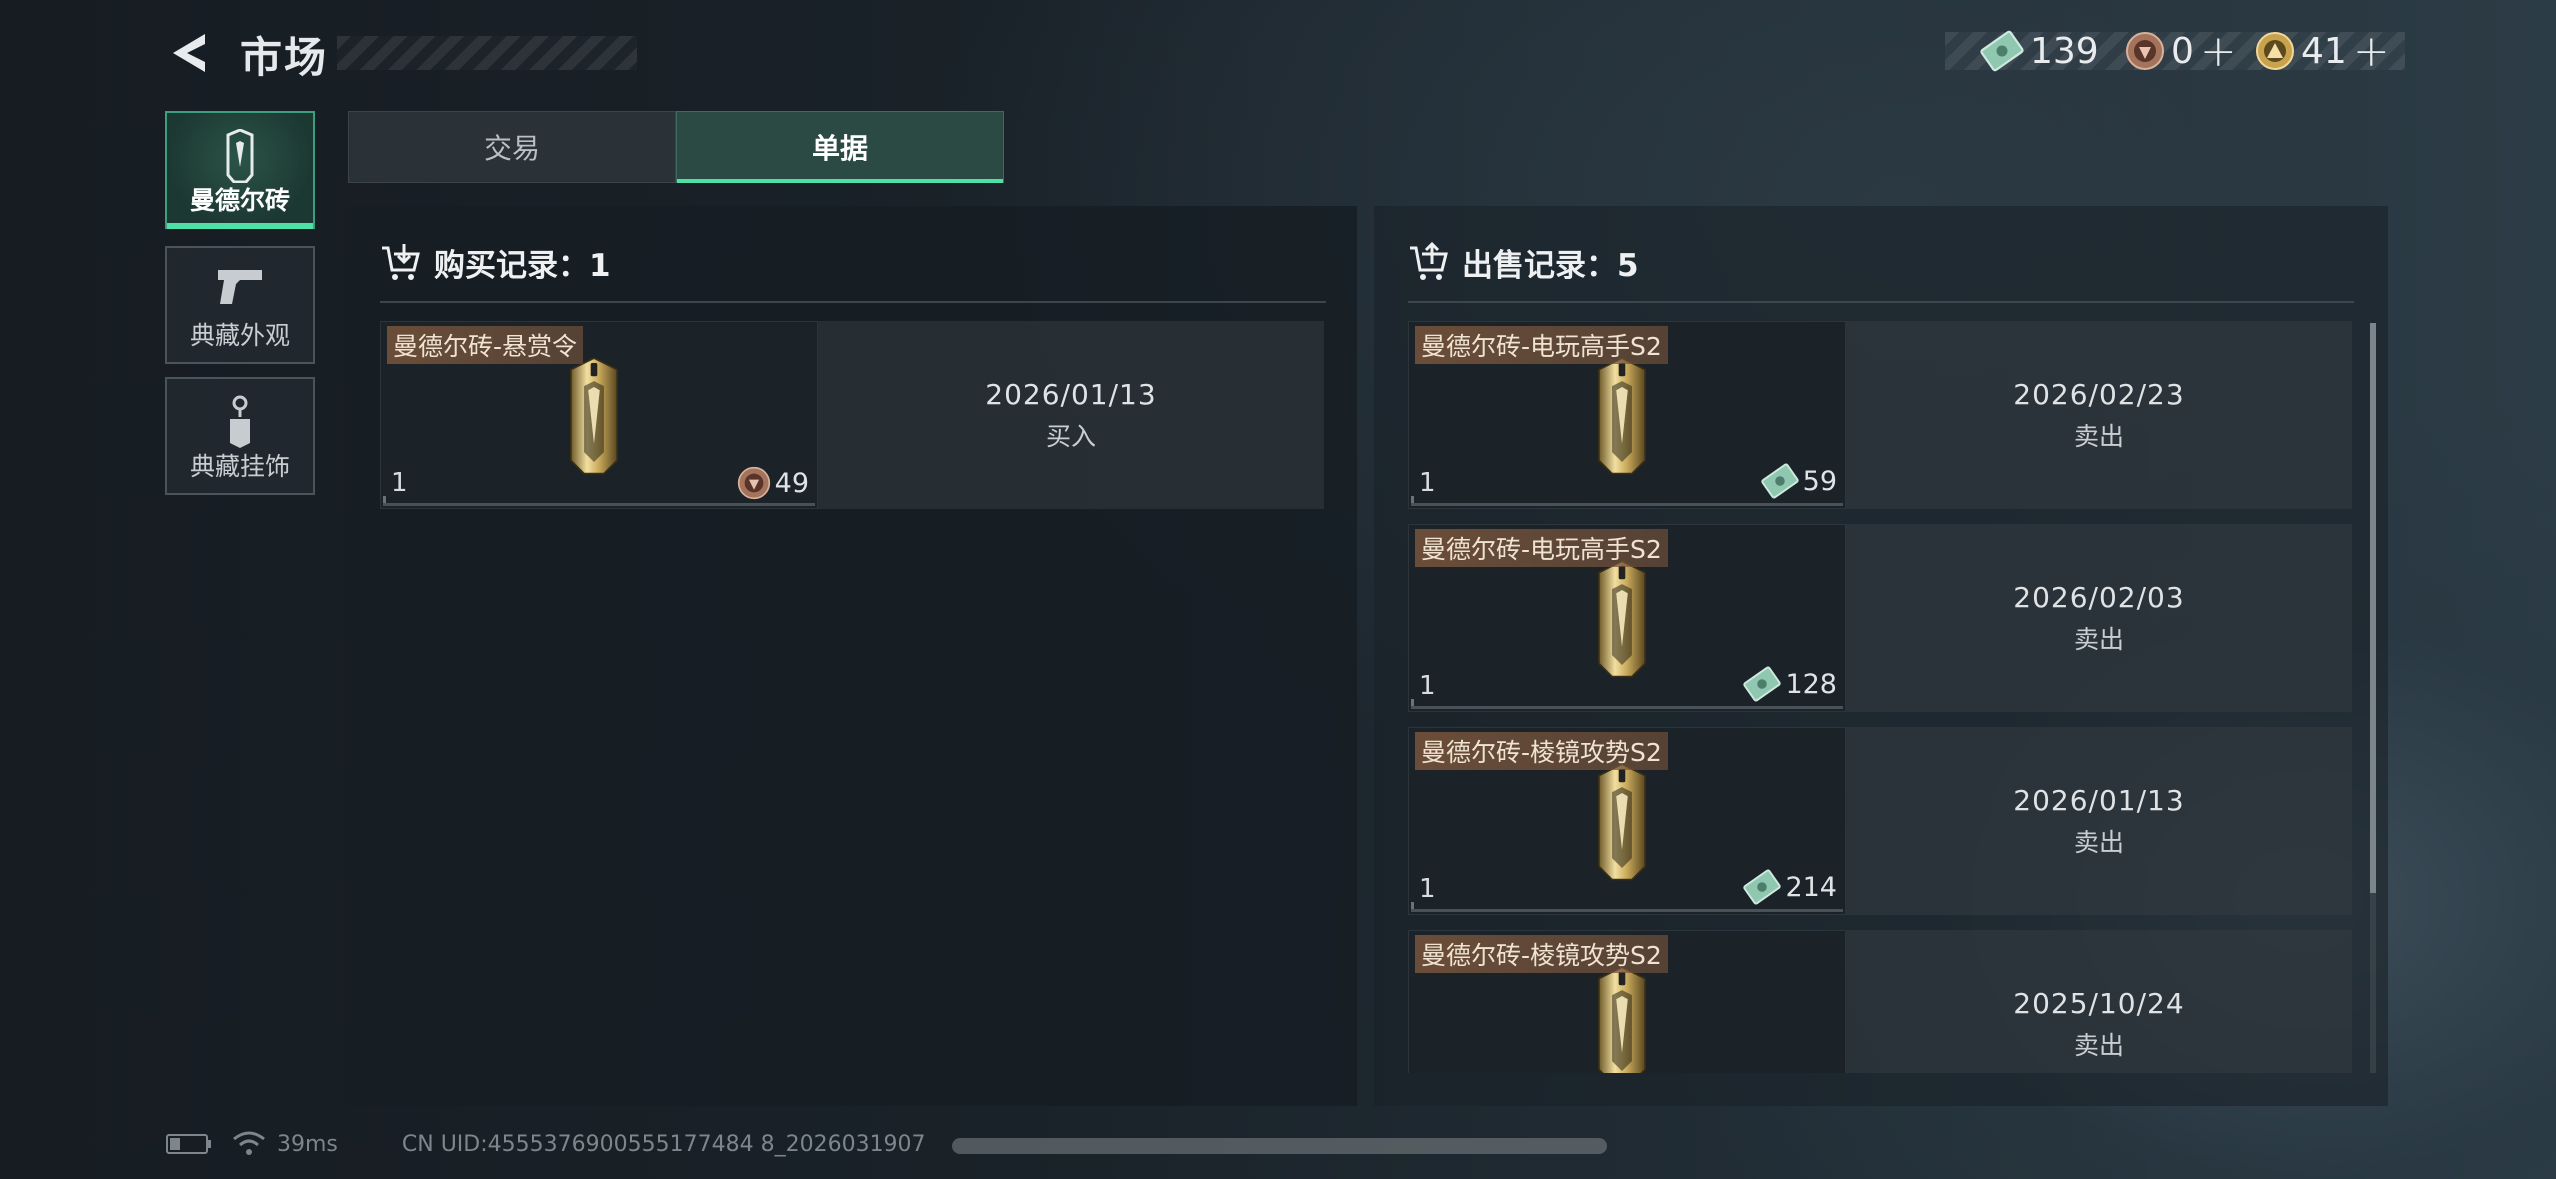  I want to click on sidebar-item-mandel-brick: 曼德尔砖, so click(240, 170).